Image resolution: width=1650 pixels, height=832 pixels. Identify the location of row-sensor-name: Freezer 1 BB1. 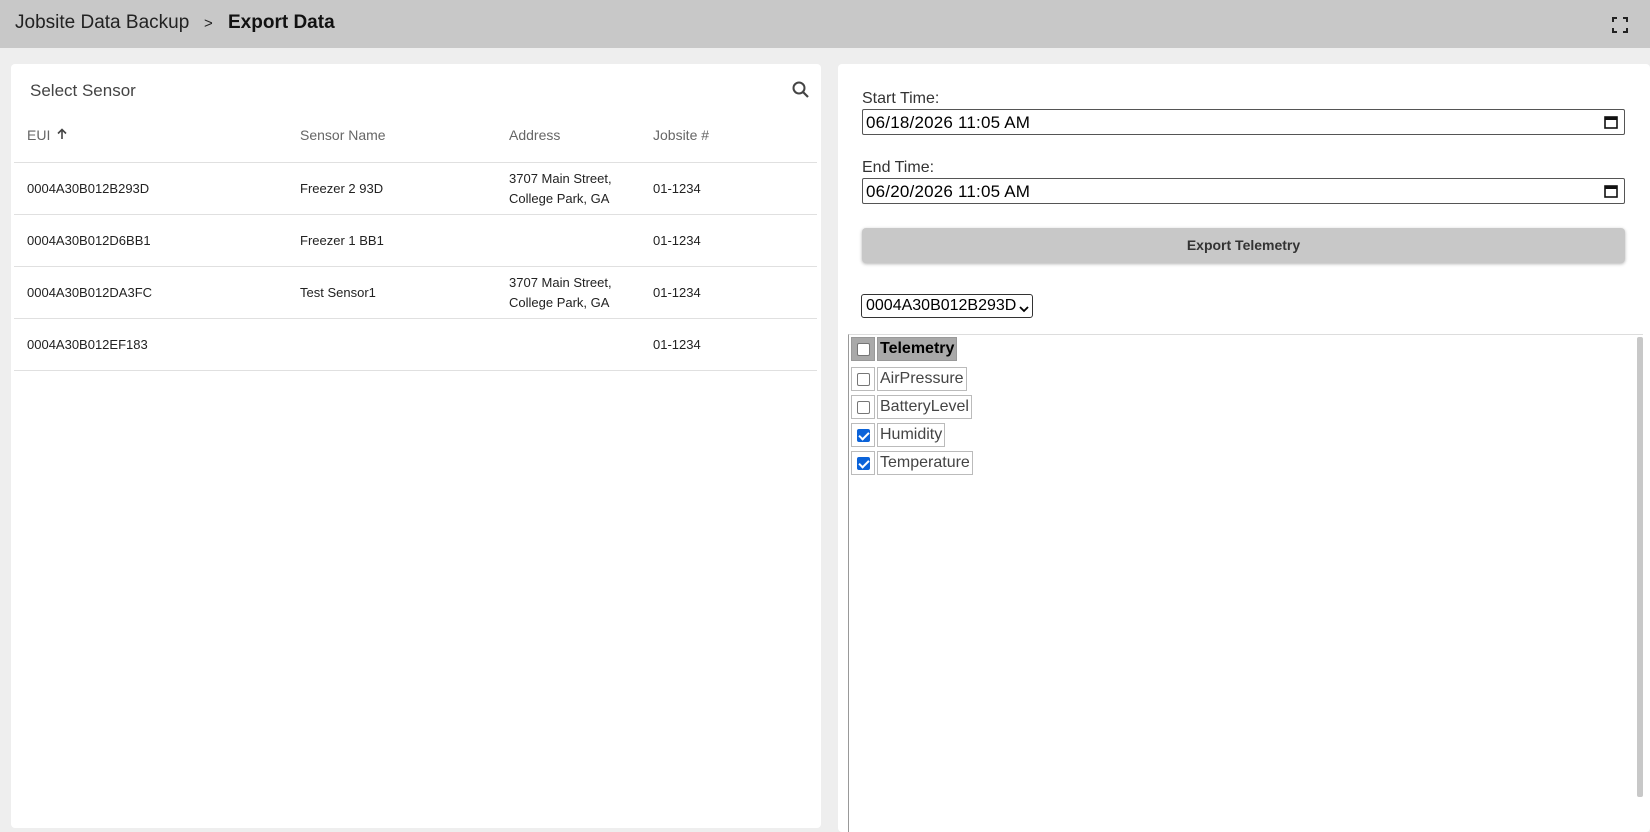
(342, 240).